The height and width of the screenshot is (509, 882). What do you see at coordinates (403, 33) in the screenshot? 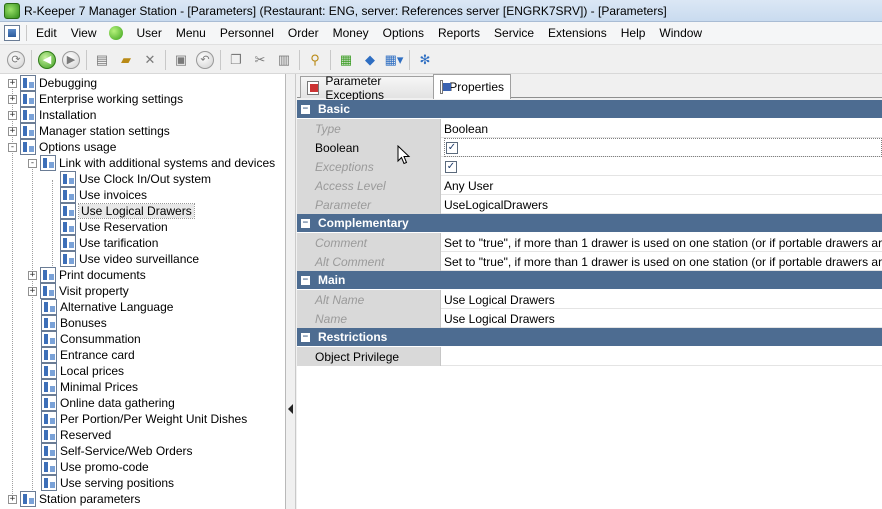
I see `menu-options: Options` at bounding box center [403, 33].